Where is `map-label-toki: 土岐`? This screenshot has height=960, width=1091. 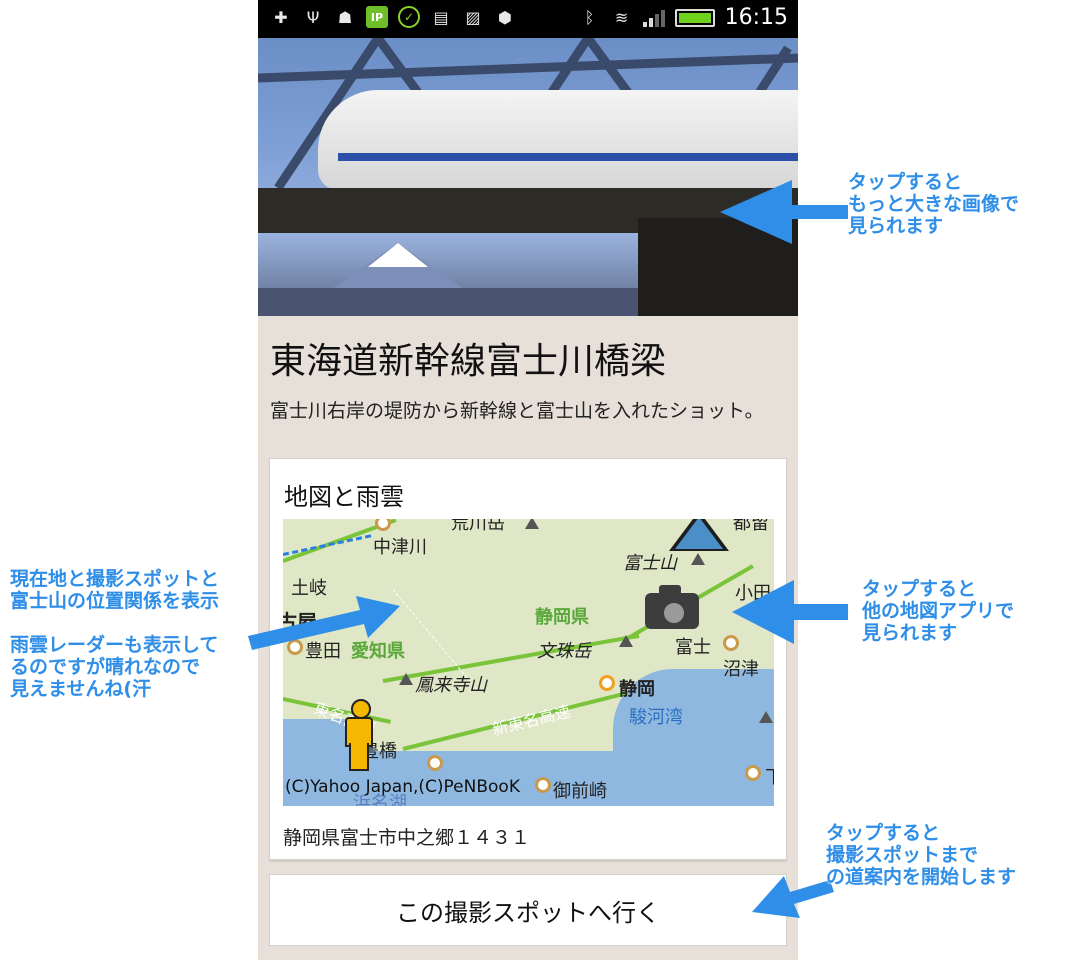
map-label-toki: 土岐 is located at coordinates (309, 588).